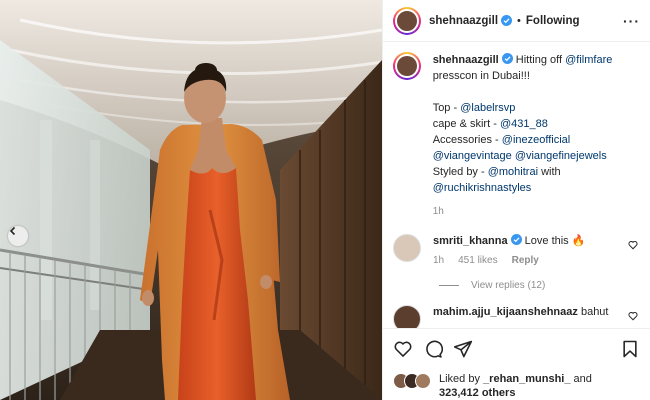 The height and width of the screenshot is (400, 650). Describe the element at coordinates (524, 124) in the screenshot. I see `mention-link: @431_88` at that location.